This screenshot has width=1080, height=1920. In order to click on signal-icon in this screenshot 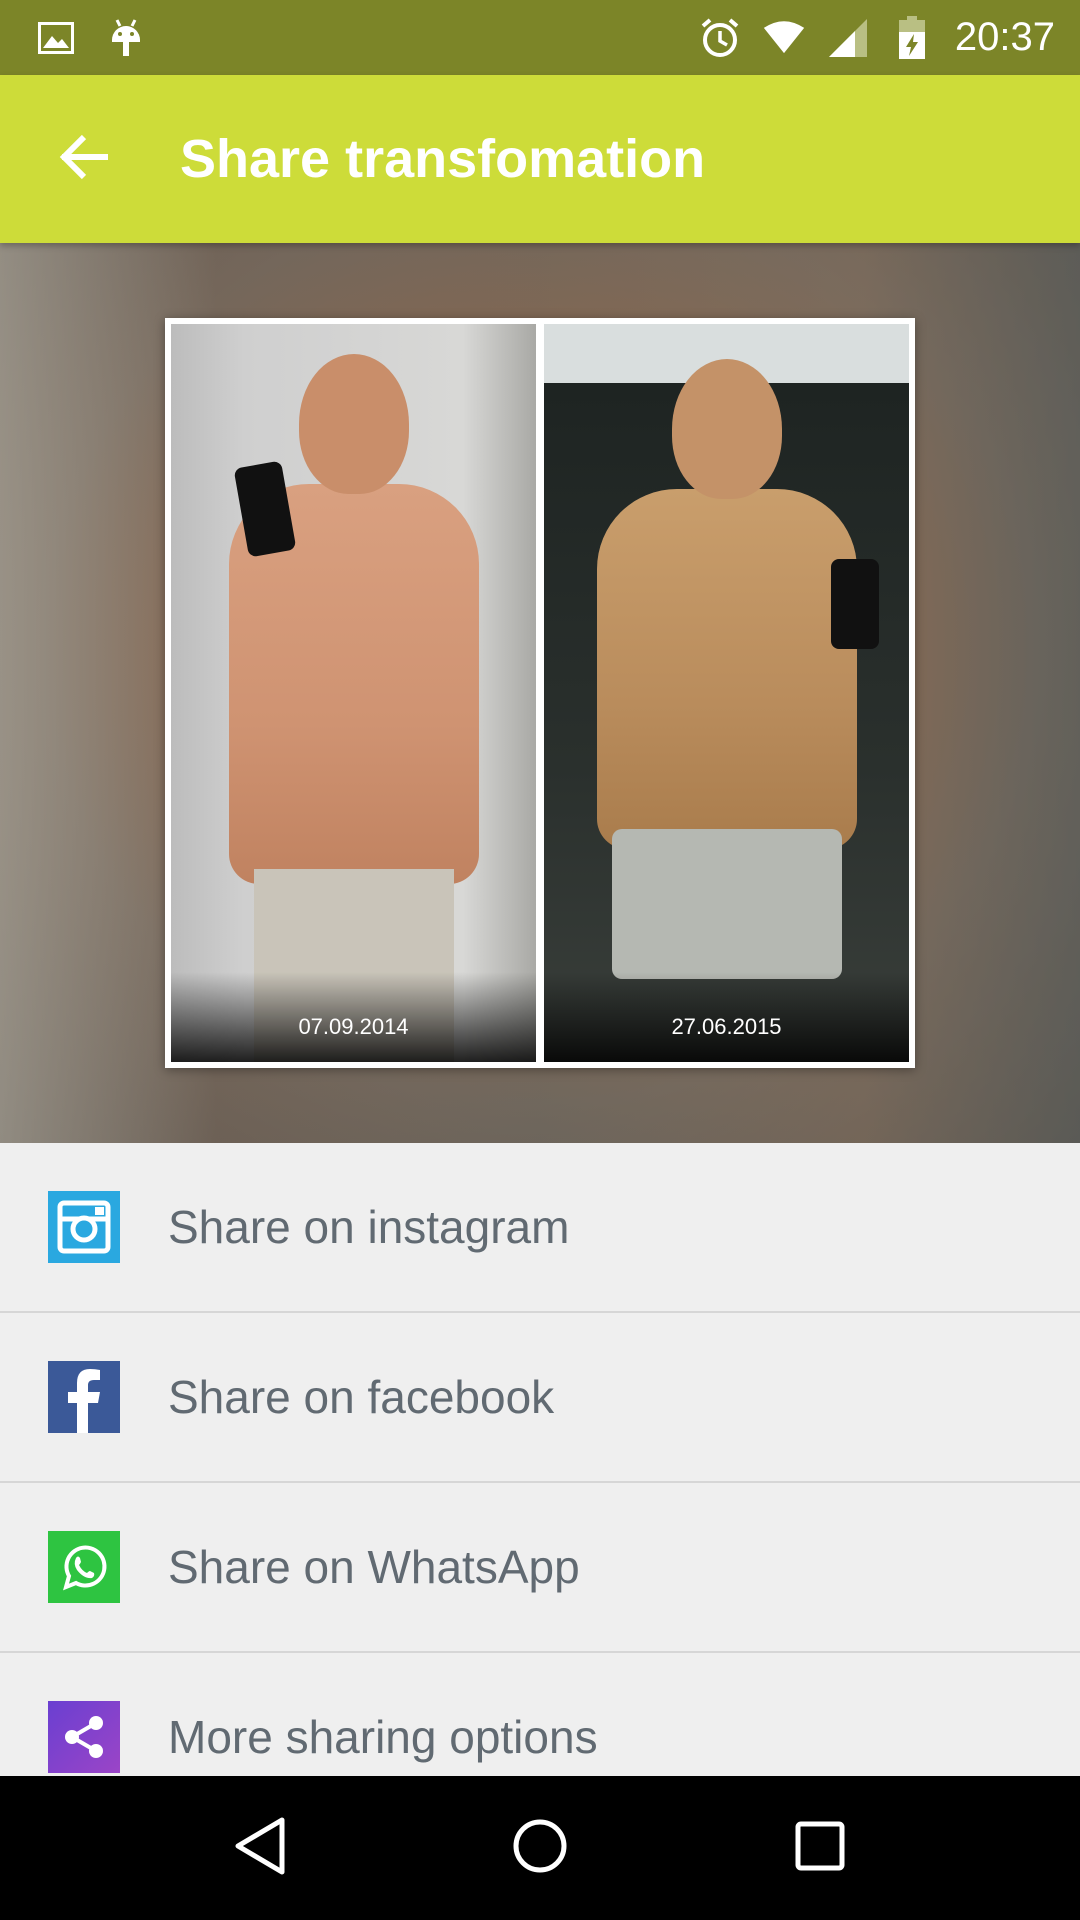, I will do `click(848, 38)`.